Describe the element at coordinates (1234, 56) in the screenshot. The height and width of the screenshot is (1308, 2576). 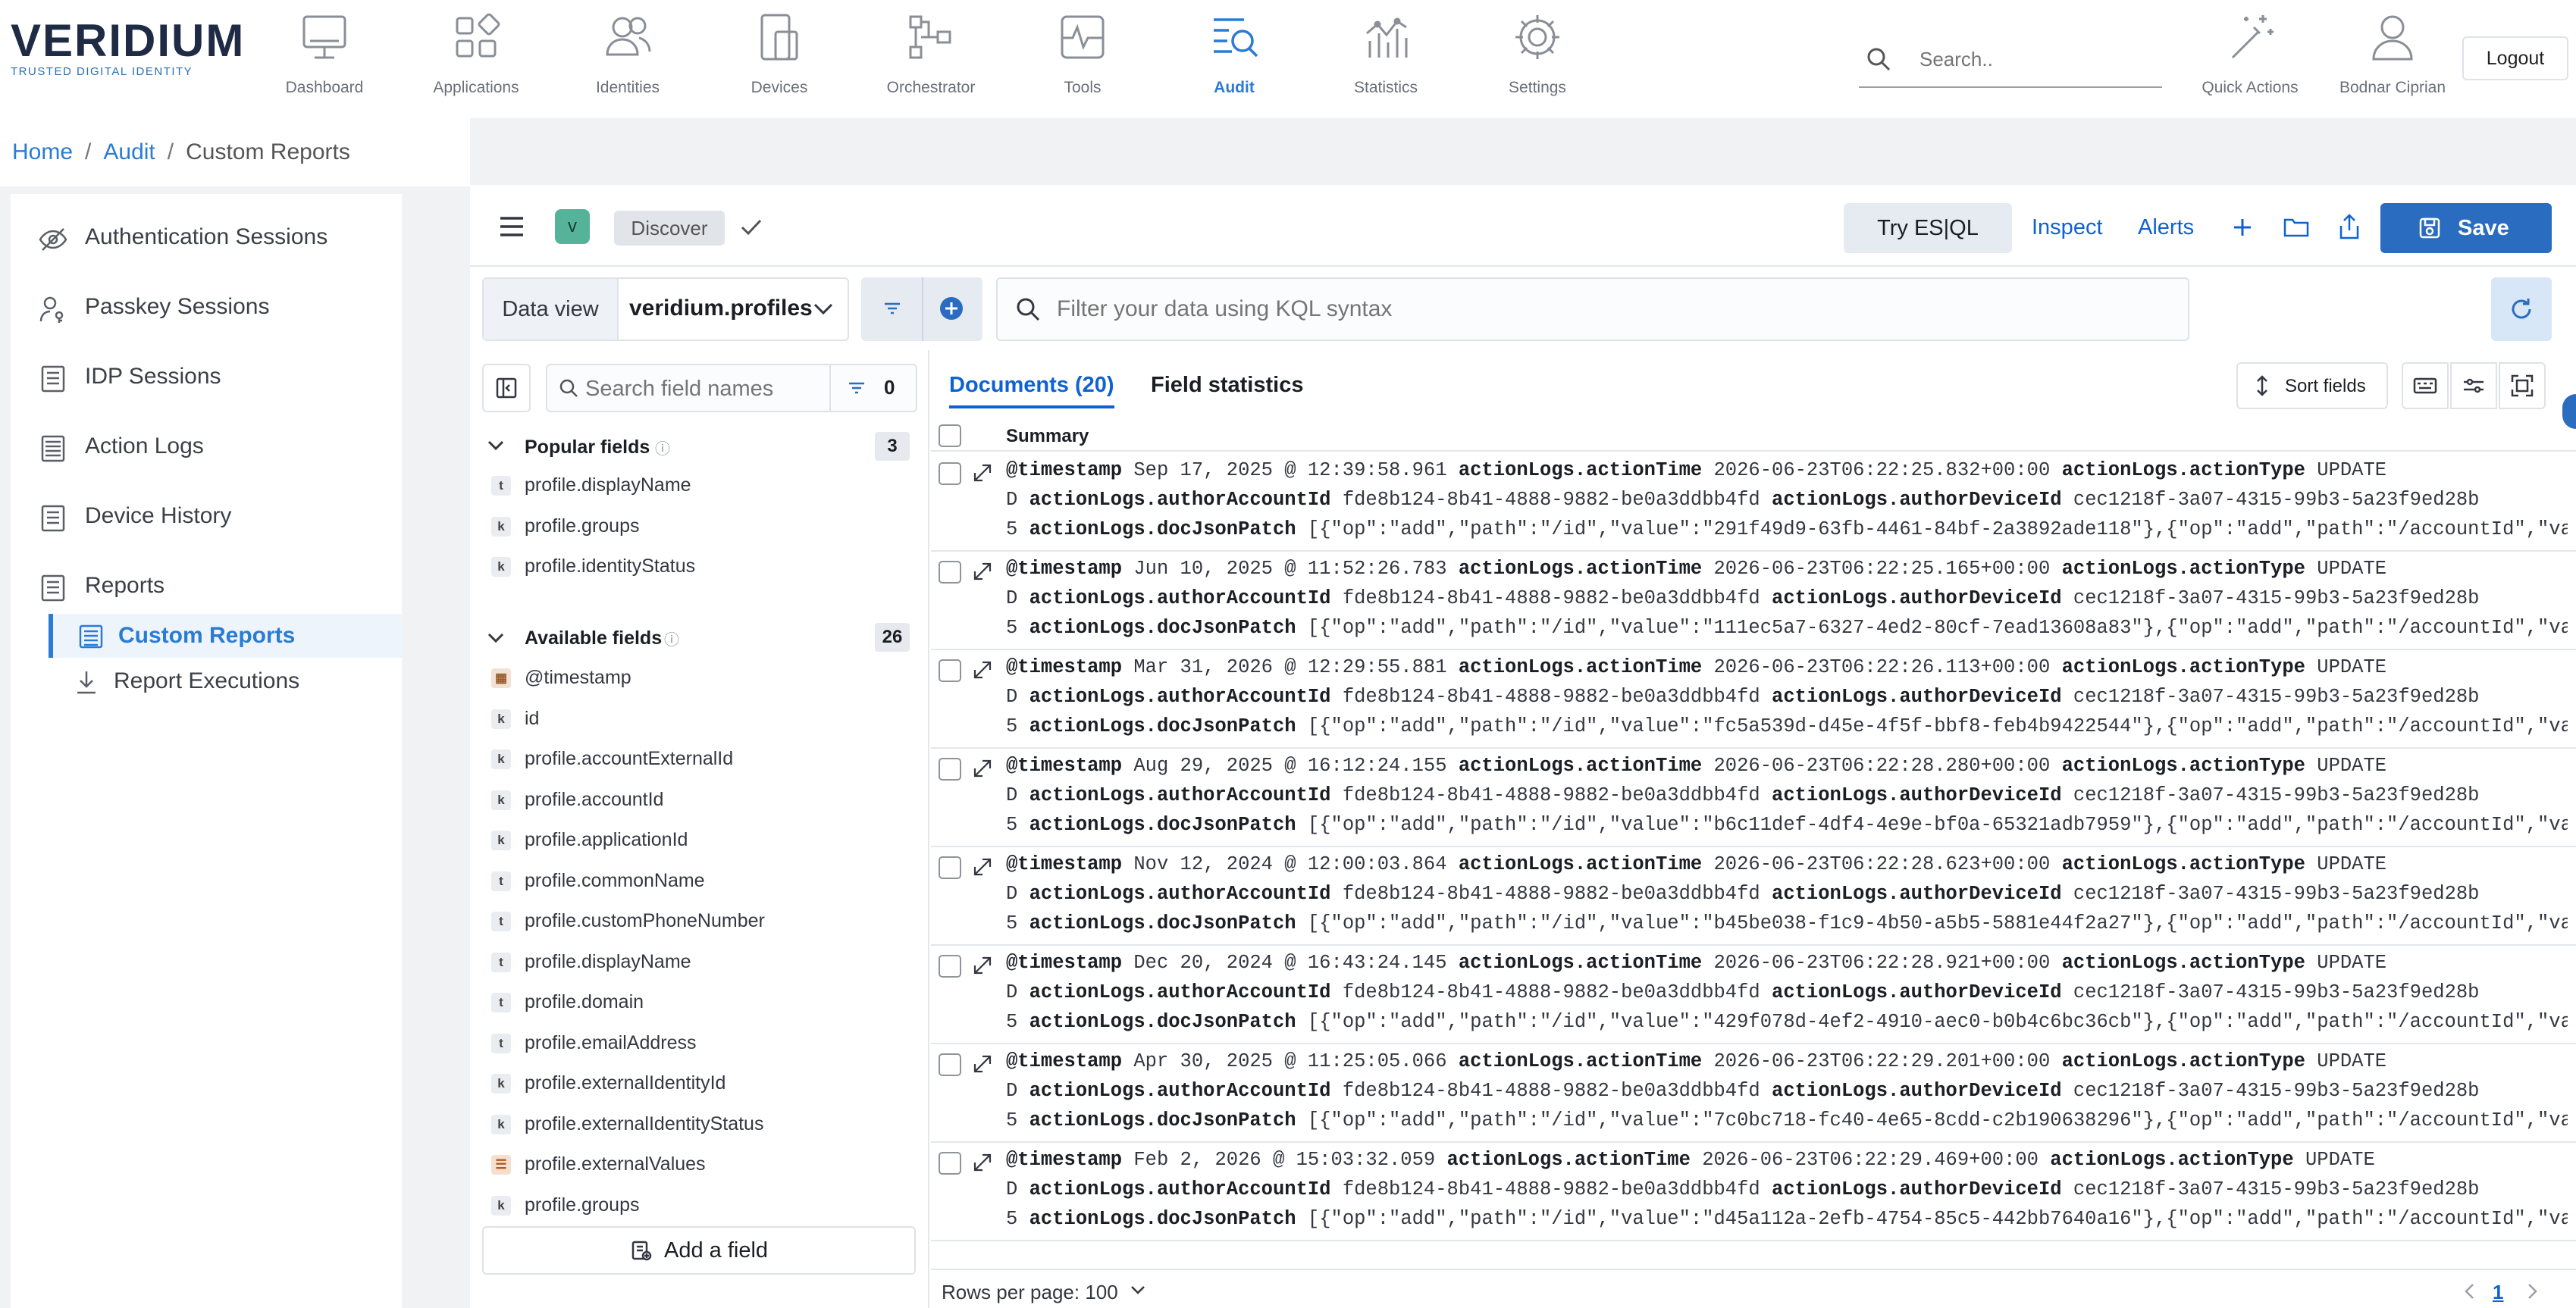
I see `nav-audit: Audit` at that location.